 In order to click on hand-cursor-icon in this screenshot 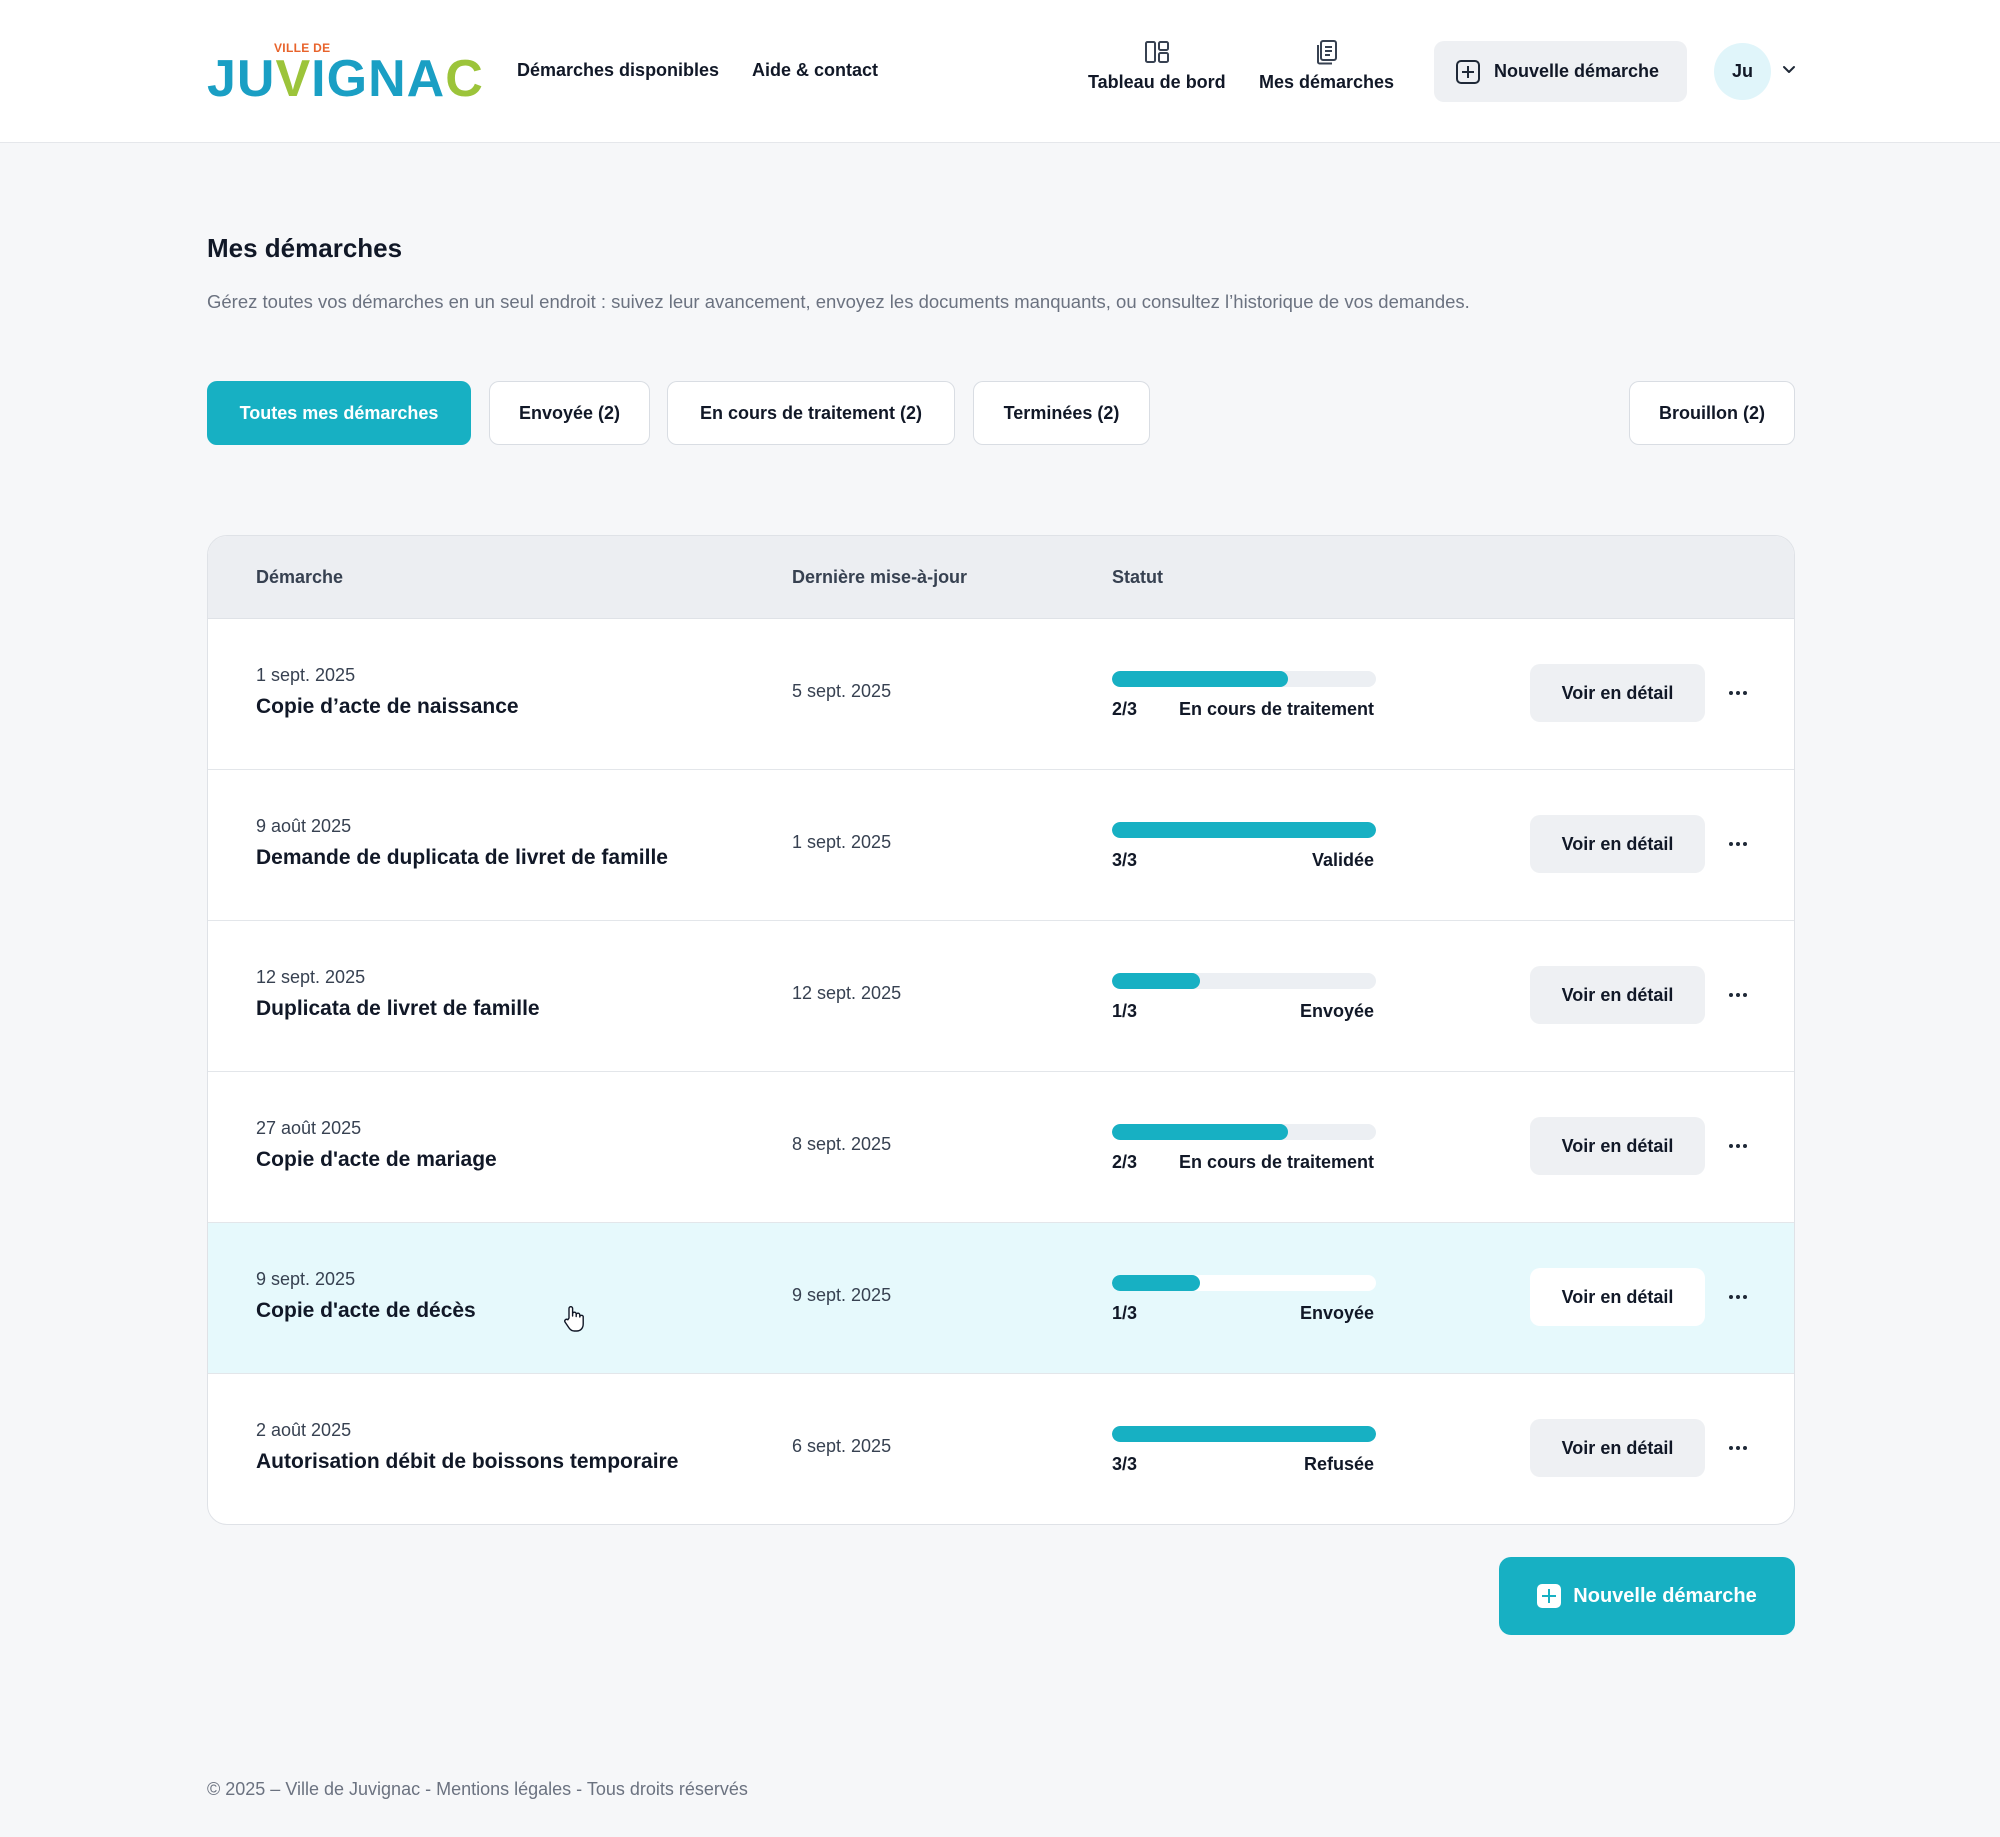, I will do `click(574, 1319)`.